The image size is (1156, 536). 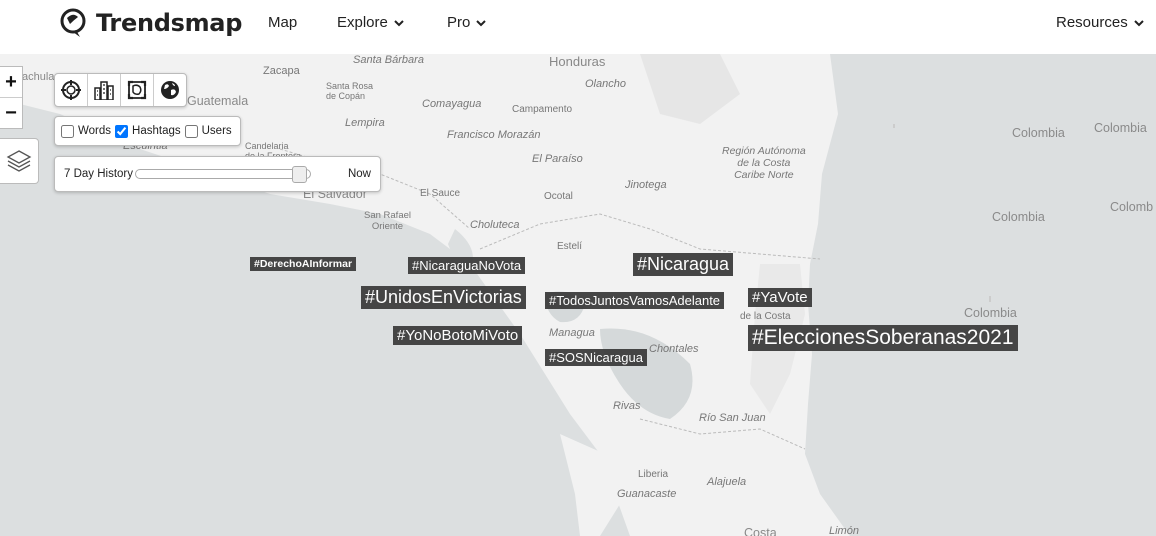 I want to click on history-end-label: Now, so click(x=359, y=174).